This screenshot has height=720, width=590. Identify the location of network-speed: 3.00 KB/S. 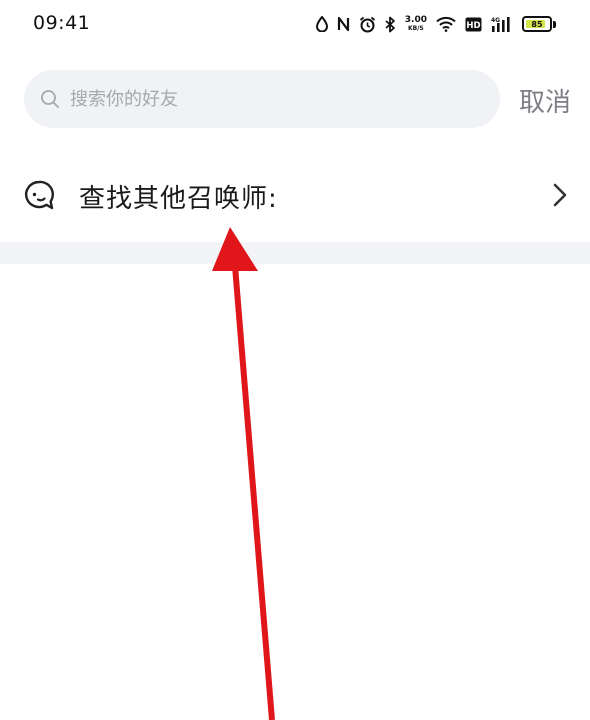
(415, 24).